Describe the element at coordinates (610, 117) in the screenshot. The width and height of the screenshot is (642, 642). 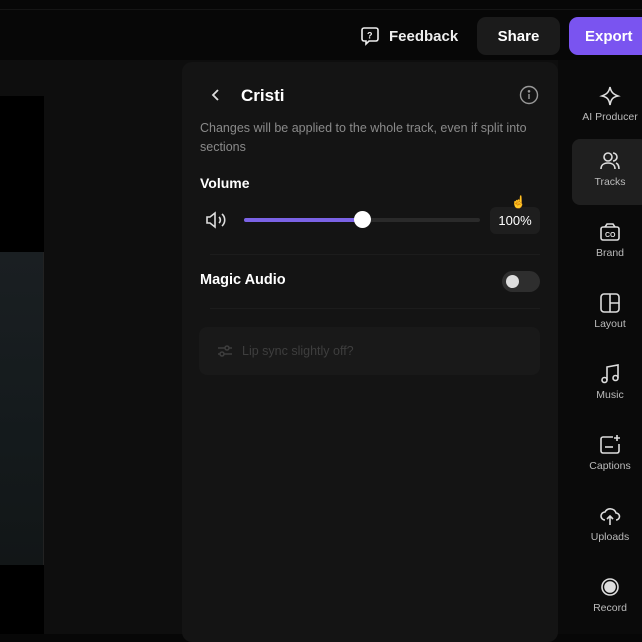
I see `sidebar-item-label: AI Producer` at that location.